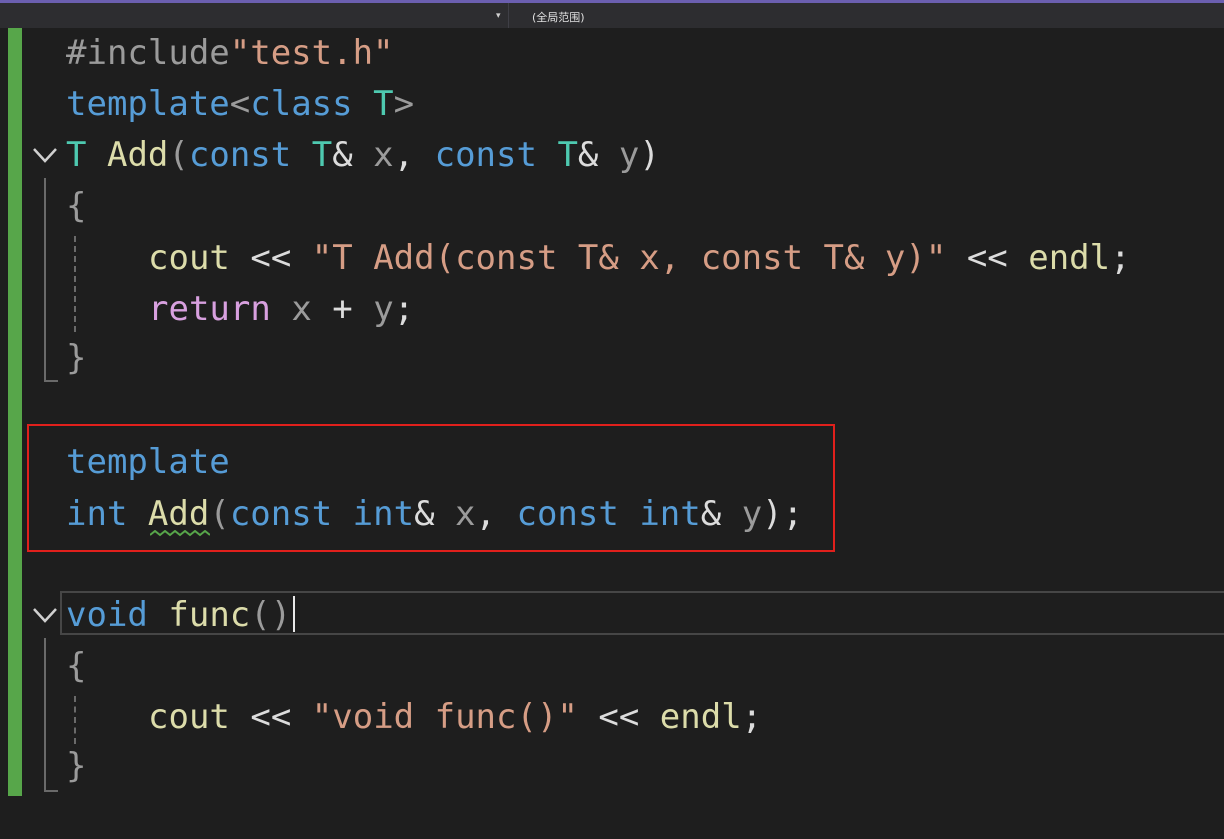 This screenshot has width=1224, height=839. What do you see at coordinates (444, 717) in the screenshot?
I see `string-literal: "void func()"` at bounding box center [444, 717].